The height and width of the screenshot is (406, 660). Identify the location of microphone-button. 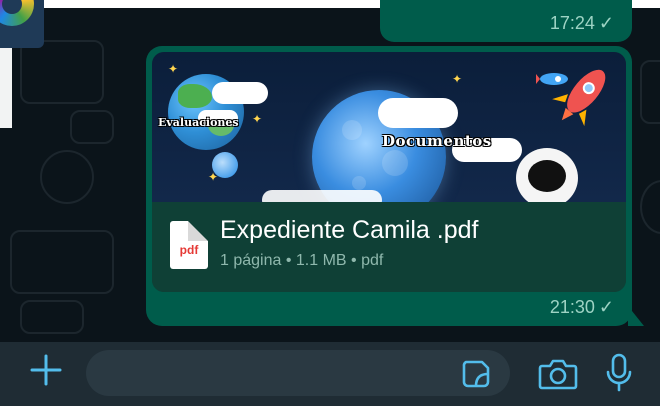
(619, 373).